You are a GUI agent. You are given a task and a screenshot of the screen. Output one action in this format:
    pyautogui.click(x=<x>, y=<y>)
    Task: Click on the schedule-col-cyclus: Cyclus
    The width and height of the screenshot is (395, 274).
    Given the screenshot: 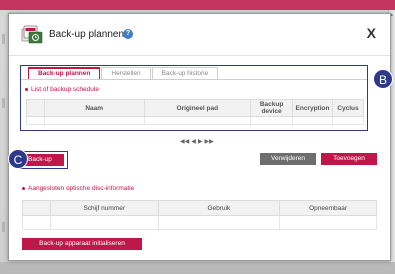 What is the action you would take?
    pyautogui.click(x=348, y=108)
    